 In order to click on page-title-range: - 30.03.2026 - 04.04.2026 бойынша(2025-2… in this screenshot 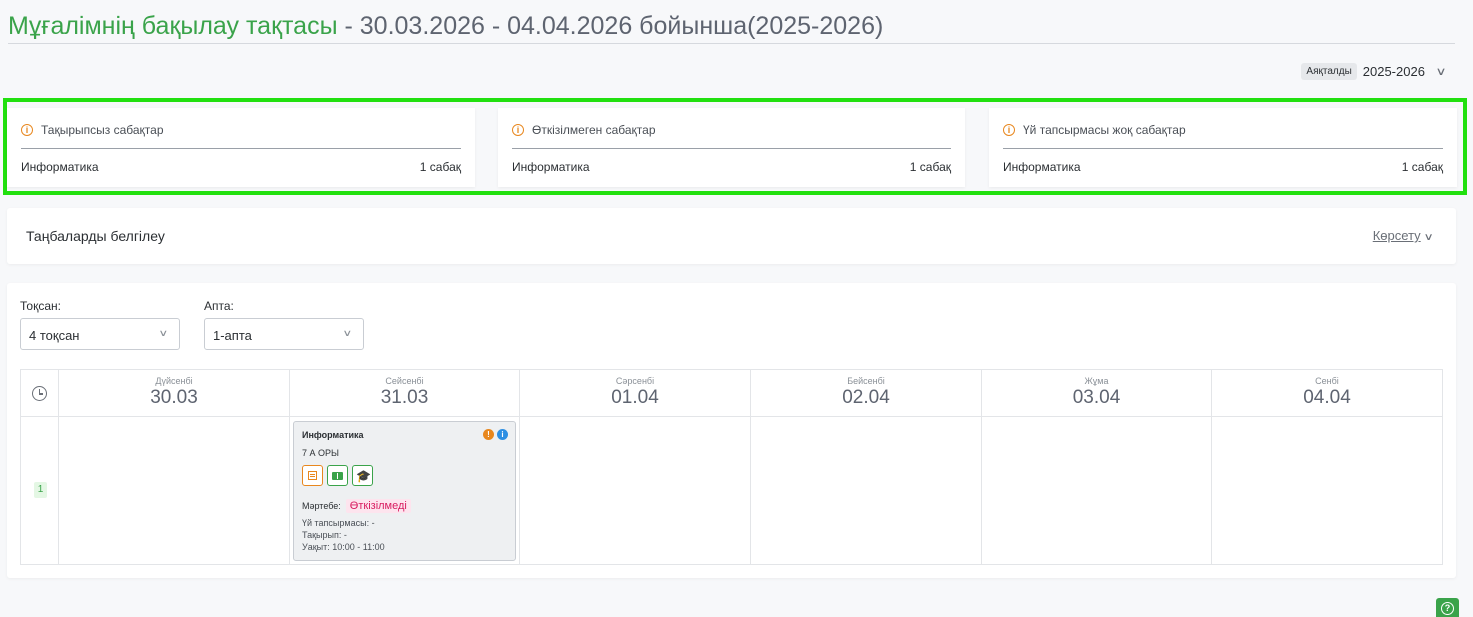, I will do `click(610, 26)`.